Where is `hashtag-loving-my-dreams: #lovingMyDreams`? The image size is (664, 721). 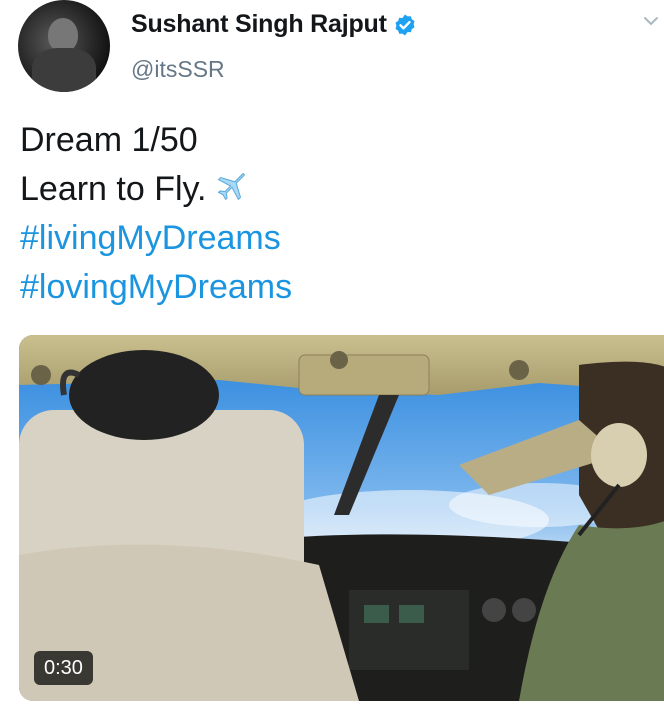 hashtag-loving-my-dreams: #lovingMyDreams is located at coordinates (330, 287).